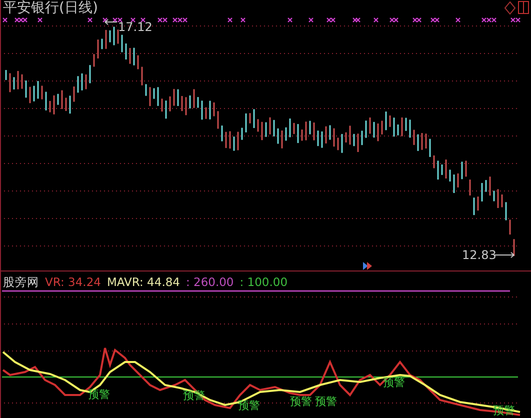 This screenshot has width=531, height=418. I want to click on price-label: 17.12, so click(135, 27).